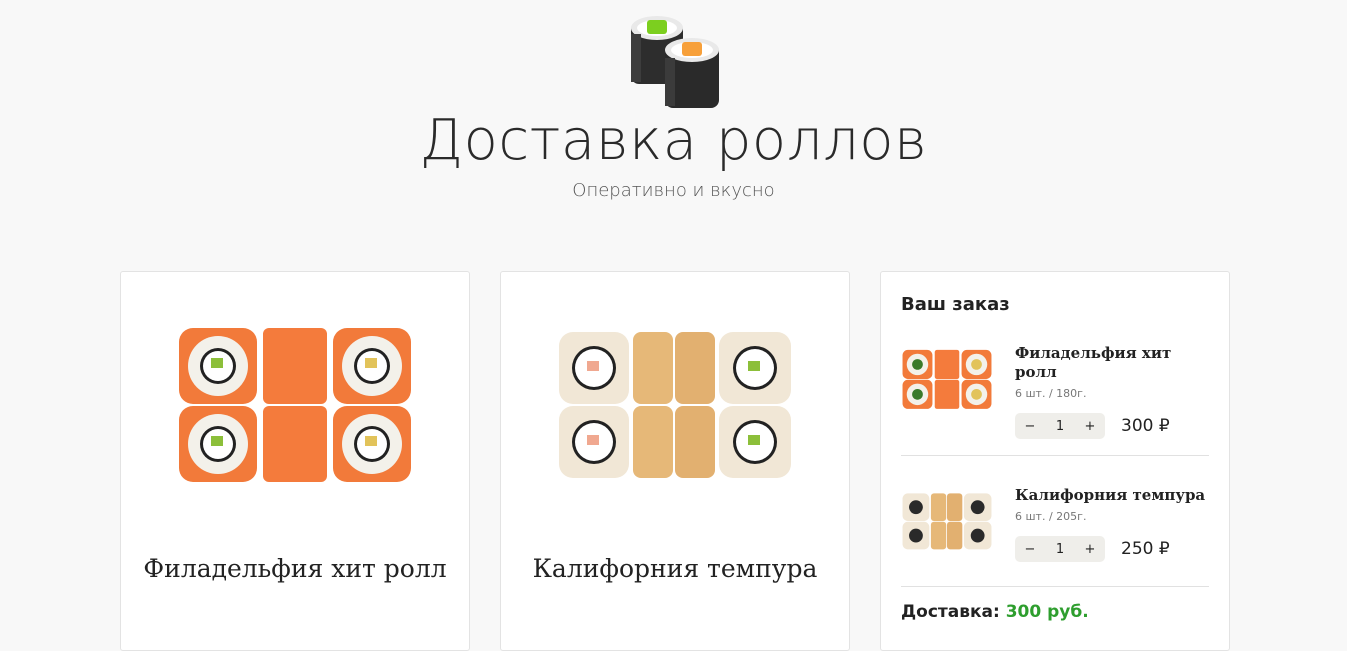  I want to click on cart-item-meta: 6 шт. / 180г., so click(1051, 393).